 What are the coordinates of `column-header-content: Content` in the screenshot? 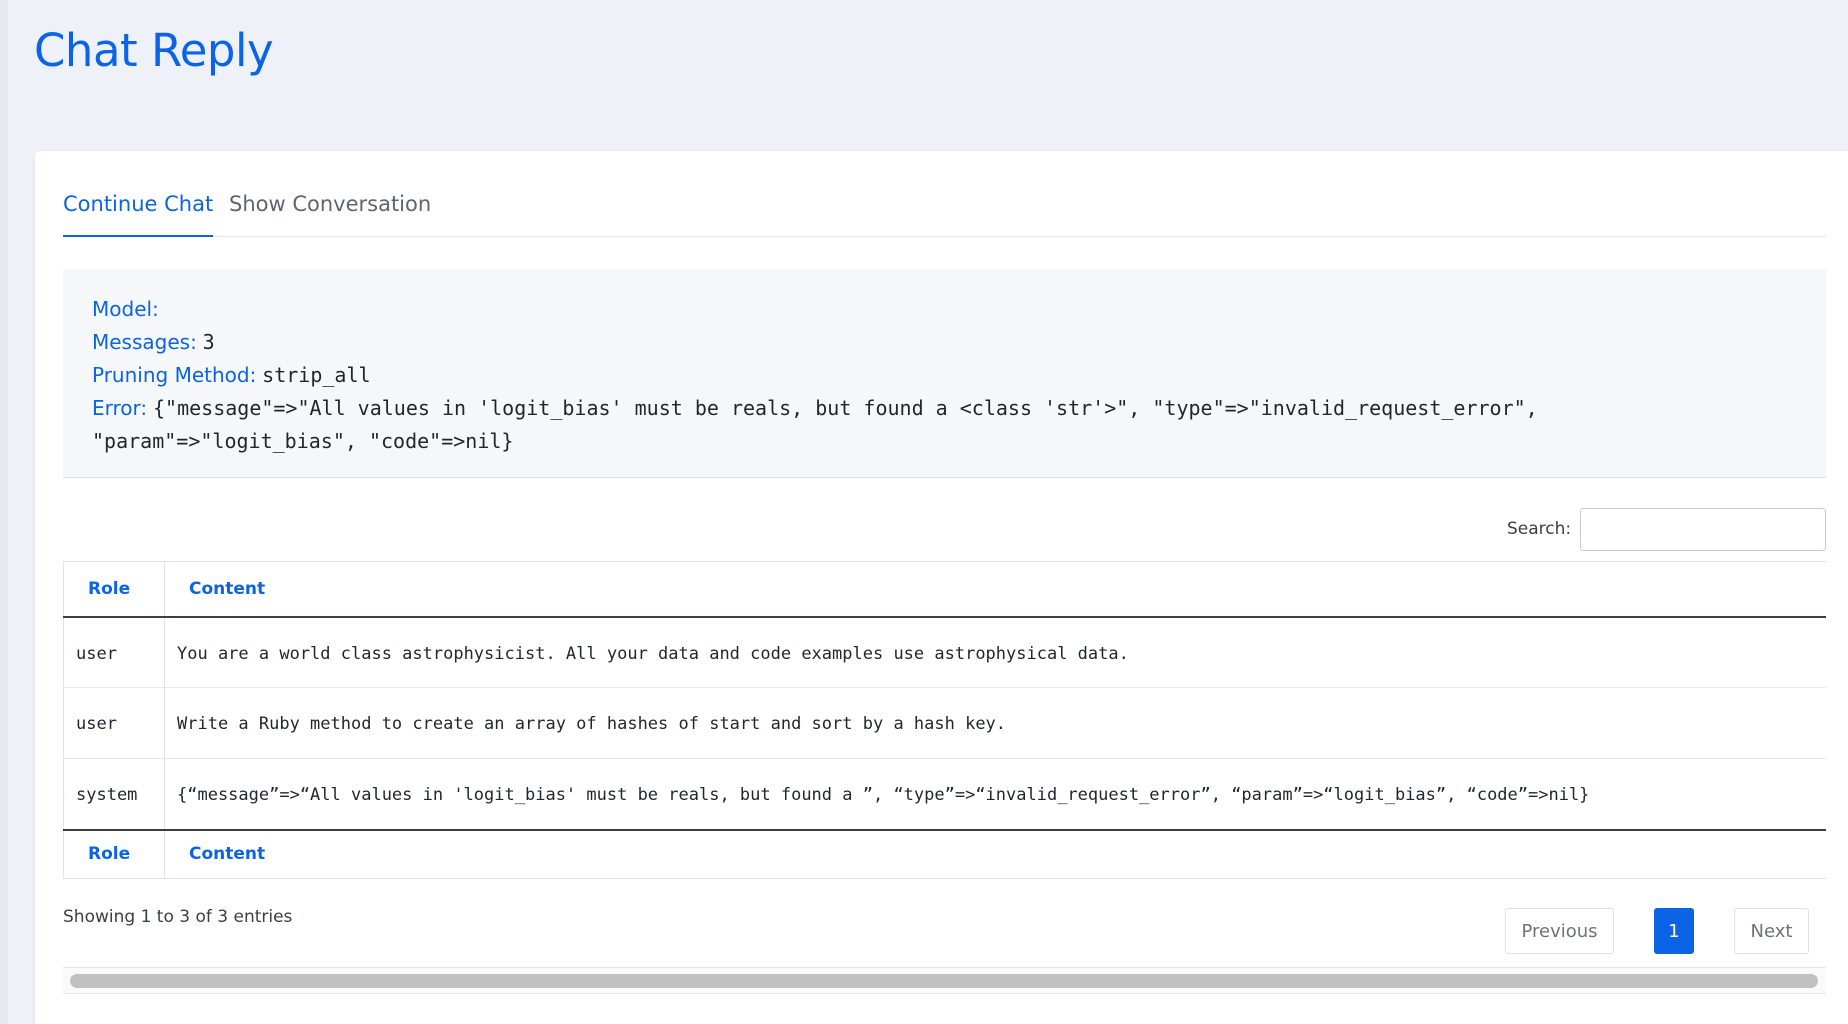 It's located at (995, 589).